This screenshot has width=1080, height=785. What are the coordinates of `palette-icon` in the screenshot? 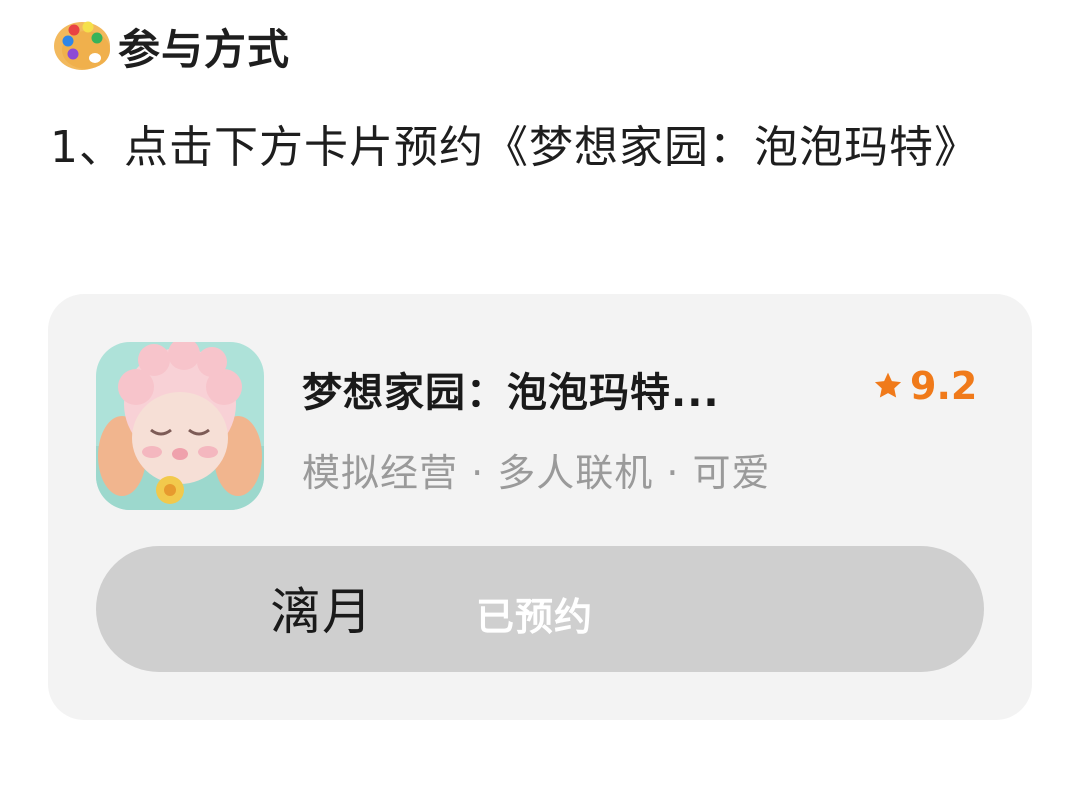 It's located at (82, 45).